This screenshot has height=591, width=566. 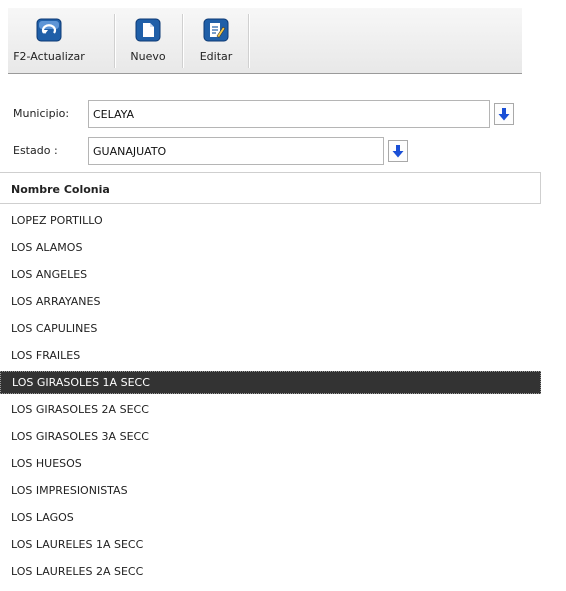 I want to click on edit-button-label: Editar, so click(x=216, y=56).